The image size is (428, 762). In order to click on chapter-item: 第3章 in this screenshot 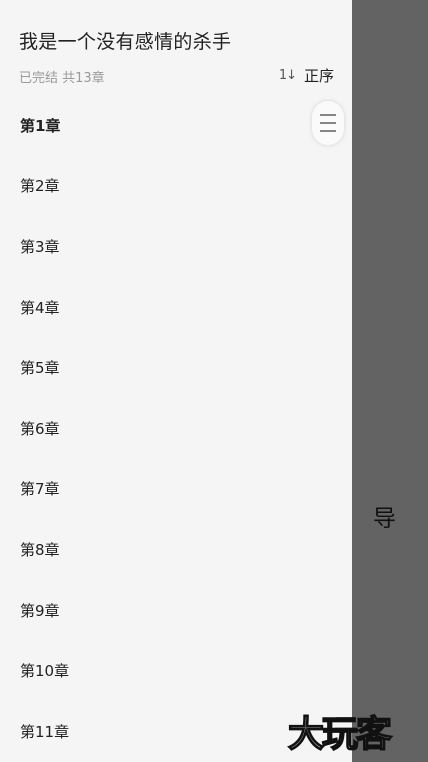, I will do `click(176, 246)`.